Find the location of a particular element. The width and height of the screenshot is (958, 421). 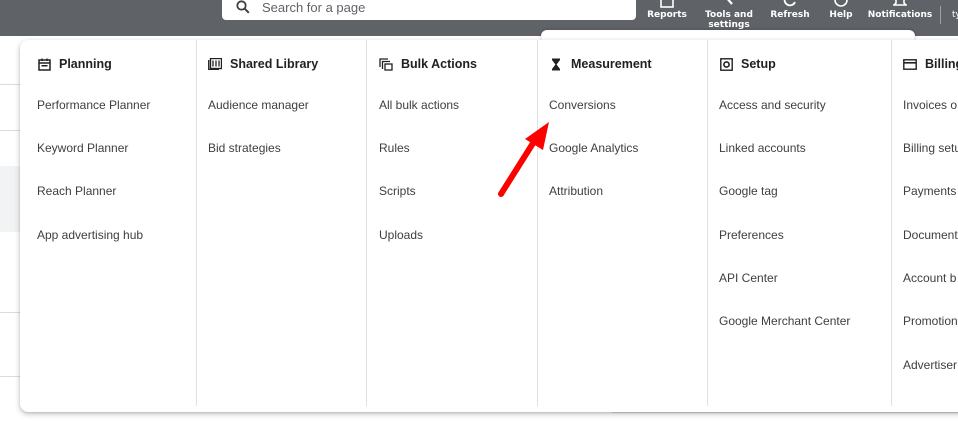

menu-item-scripts: Scripts is located at coordinates (397, 191).